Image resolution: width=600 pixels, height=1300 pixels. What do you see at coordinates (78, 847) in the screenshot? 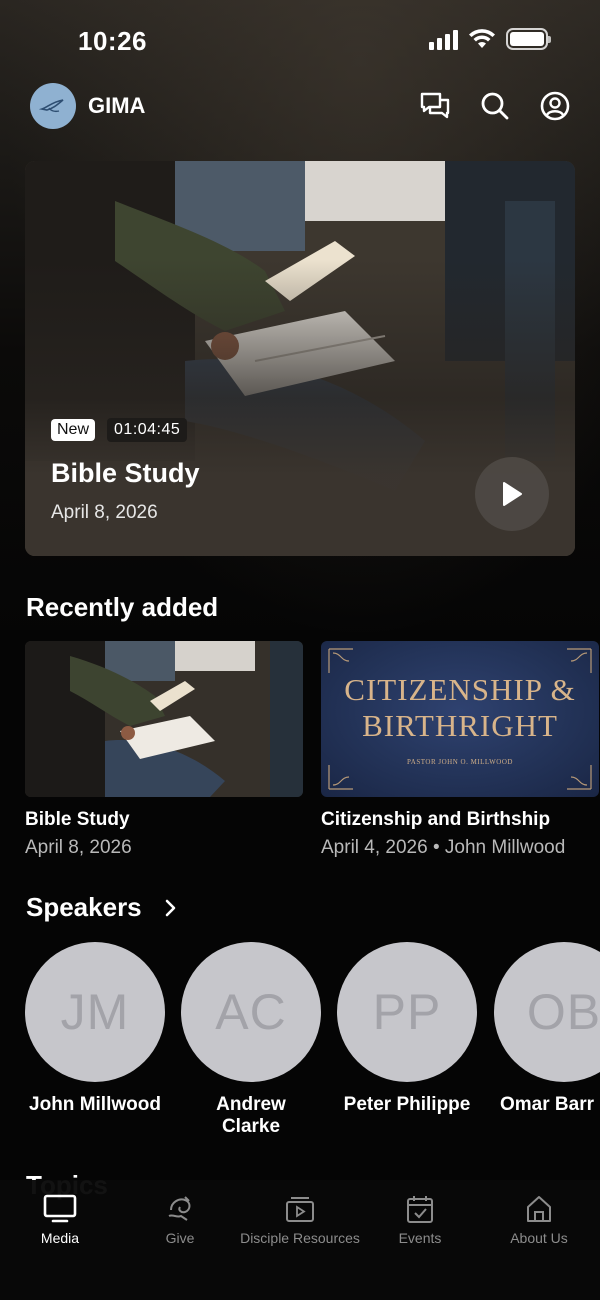
I see `recent-item-subtitle: April 8, 2026` at bounding box center [78, 847].